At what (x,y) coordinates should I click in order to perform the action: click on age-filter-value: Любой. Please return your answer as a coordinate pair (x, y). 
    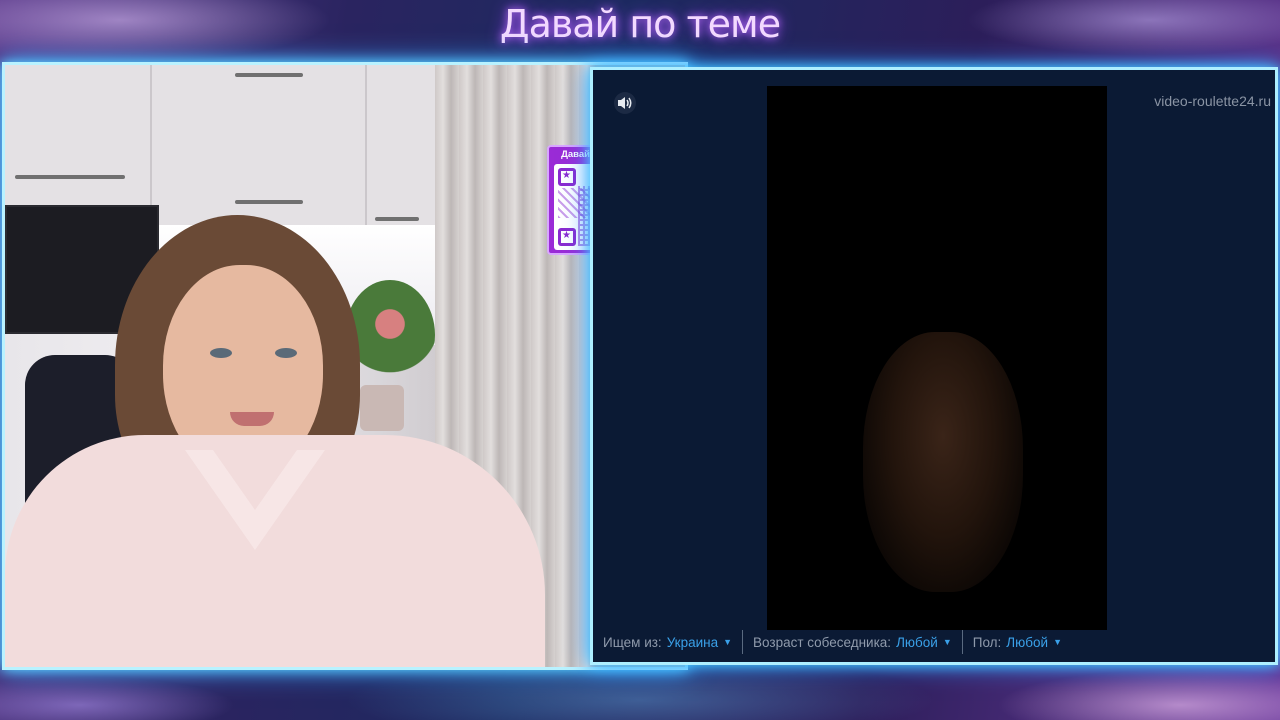
    Looking at the image, I should click on (917, 642).